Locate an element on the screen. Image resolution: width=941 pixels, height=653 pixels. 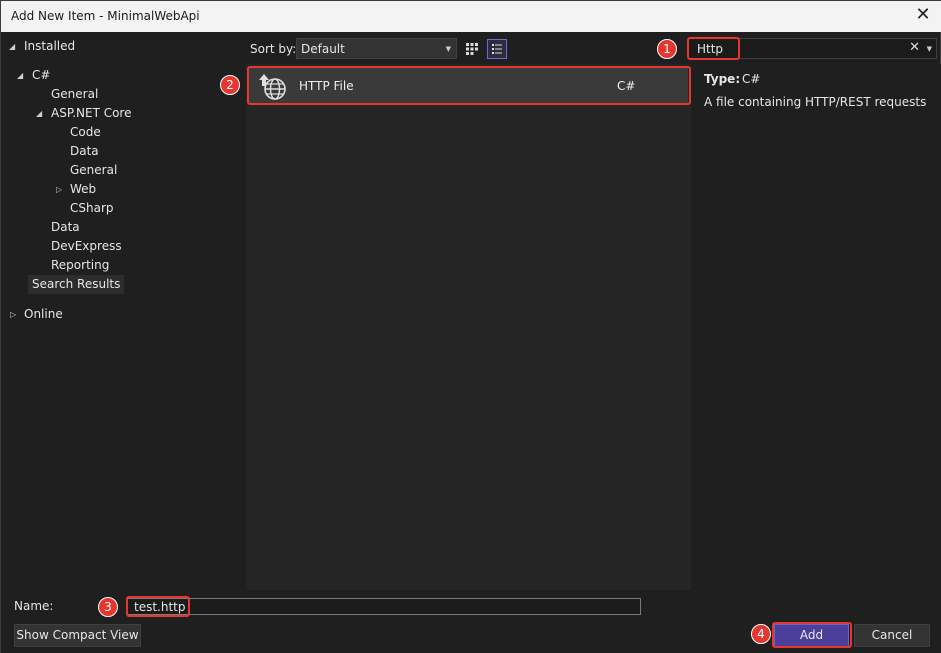
tree-label: Web is located at coordinates (83, 189).